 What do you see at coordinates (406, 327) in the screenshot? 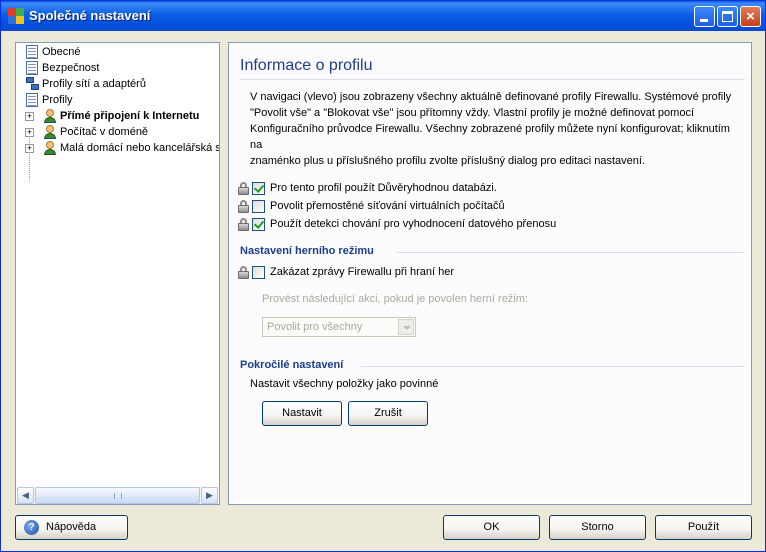
I see `chevron-down-icon` at bounding box center [406, 327].